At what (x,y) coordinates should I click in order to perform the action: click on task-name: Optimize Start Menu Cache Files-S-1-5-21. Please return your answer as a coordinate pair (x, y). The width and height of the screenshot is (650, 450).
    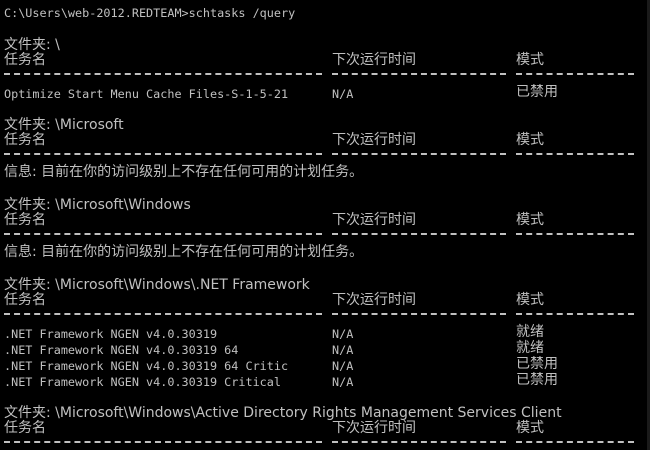
    Looking at the image, I should click on (146, 94).